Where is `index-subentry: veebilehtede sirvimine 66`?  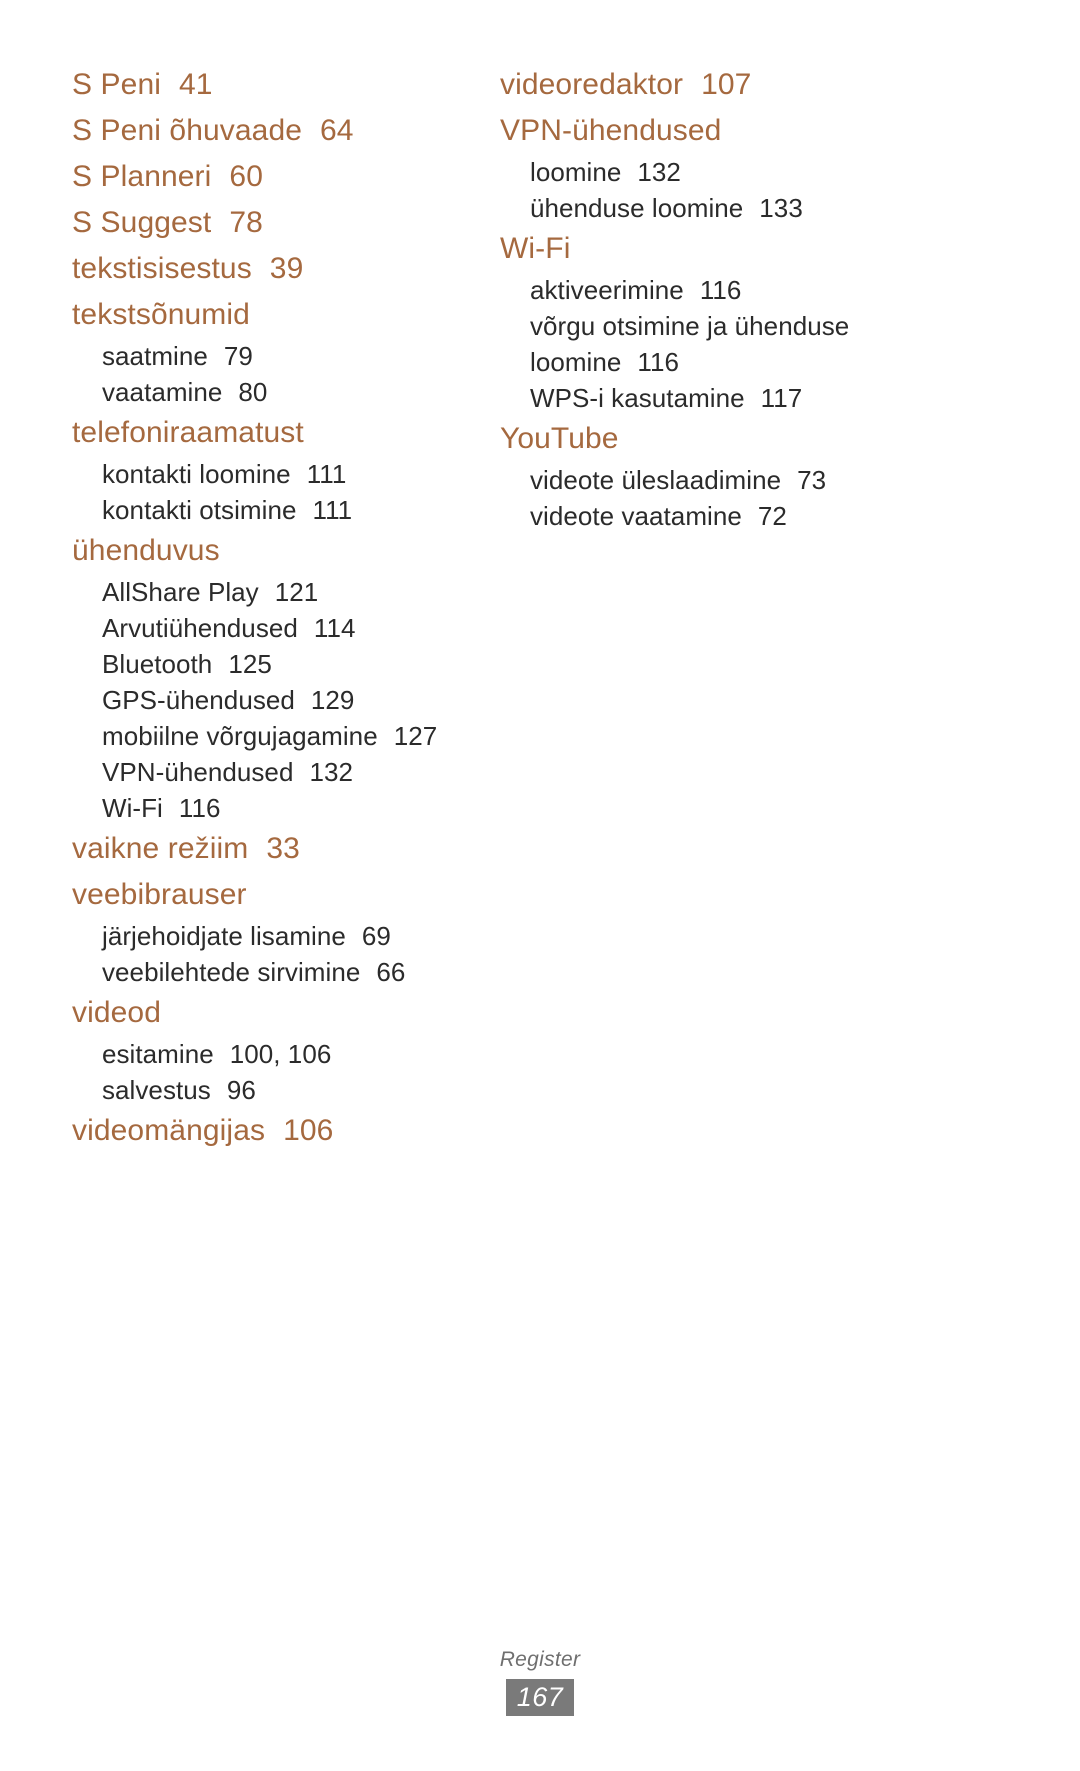
index-subentry: veebilehtede sirvimine 66 is located at coordinates (282, 972).